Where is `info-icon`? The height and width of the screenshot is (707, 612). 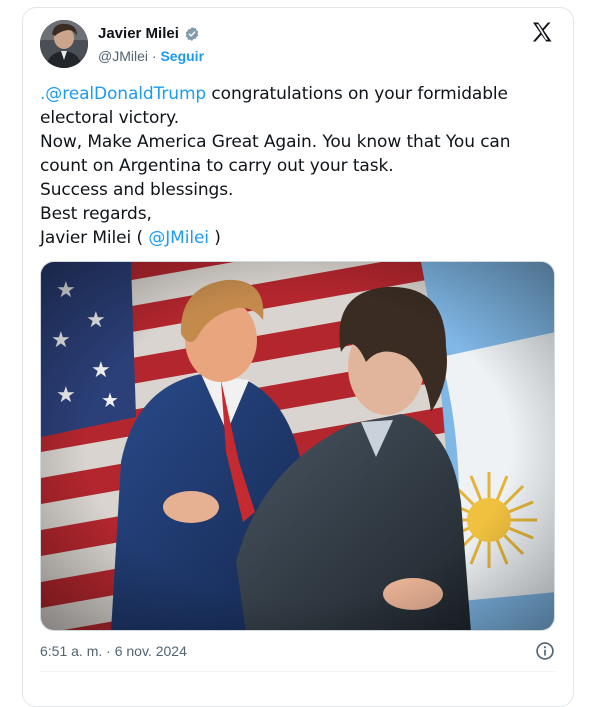
info-icon is located at coordinates (545, 651).